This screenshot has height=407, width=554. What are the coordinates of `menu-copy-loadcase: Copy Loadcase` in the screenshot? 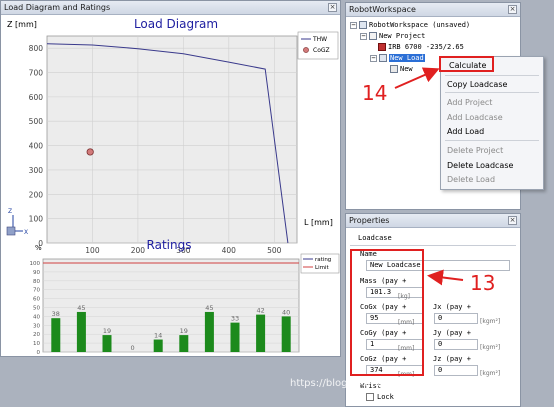 It's located at (477, 84).